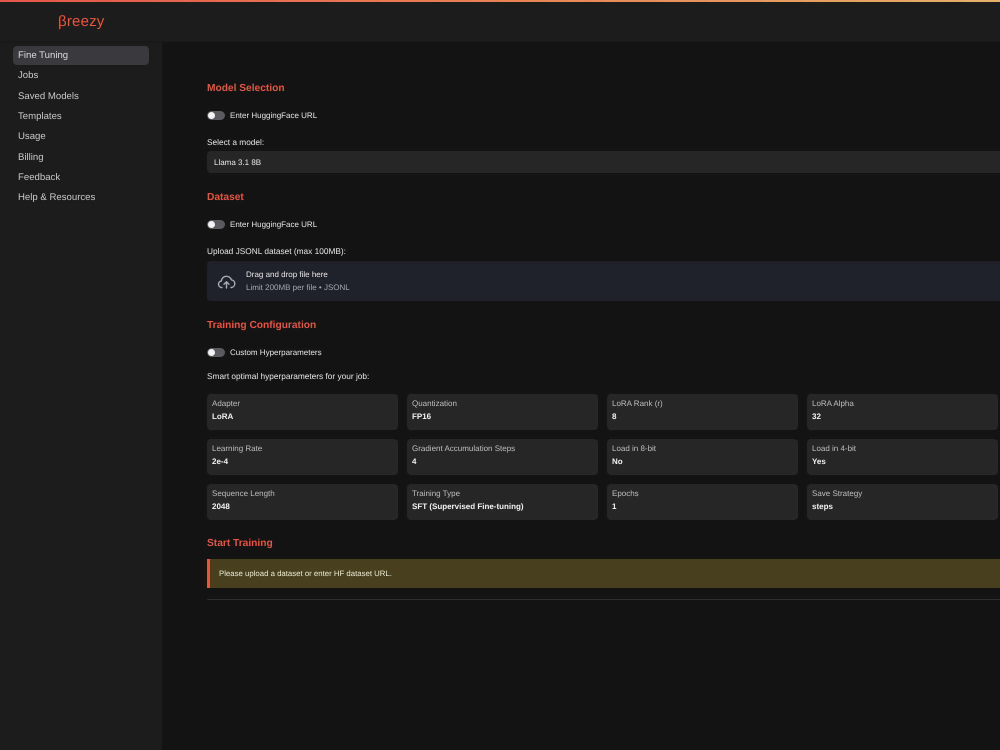 The image size is (1000, 750). What do you see at coordinates (261, 325) in the screenshot?
I see `section-title: Training Configuration` at bounding box center [261, 325].